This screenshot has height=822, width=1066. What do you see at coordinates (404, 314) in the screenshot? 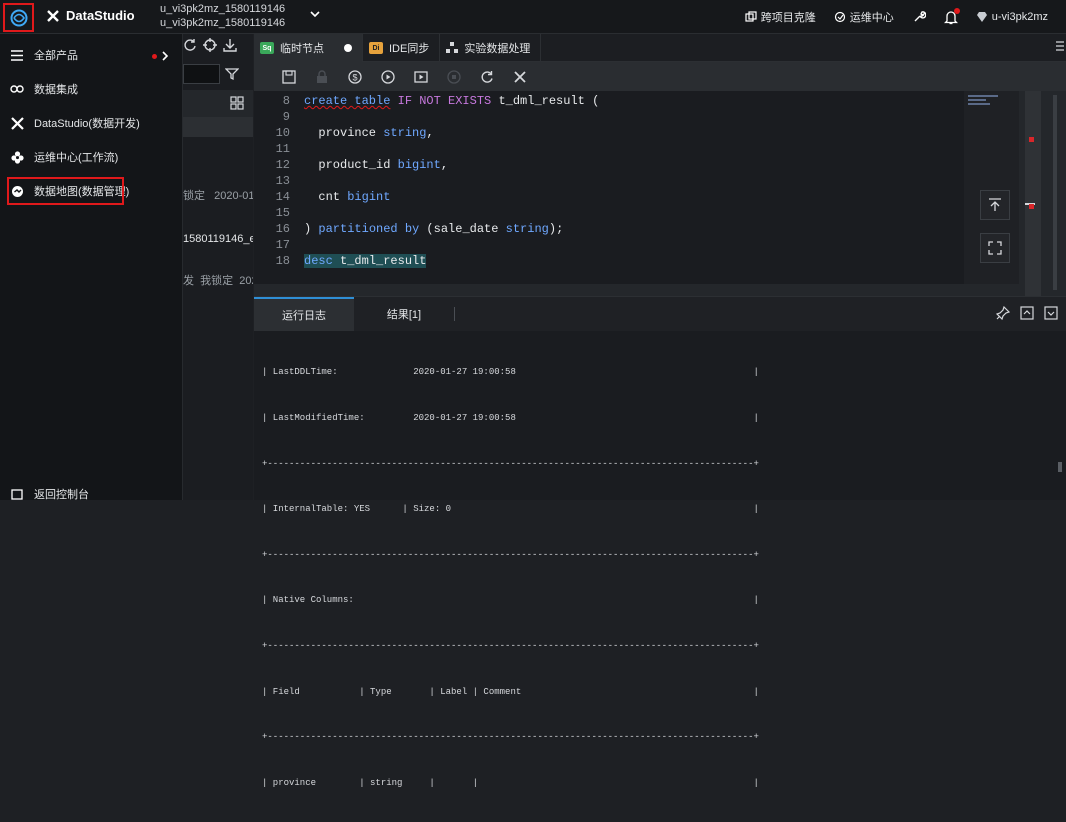
I see `tab-result: 结果[1]` at bounding box center [404, 314].